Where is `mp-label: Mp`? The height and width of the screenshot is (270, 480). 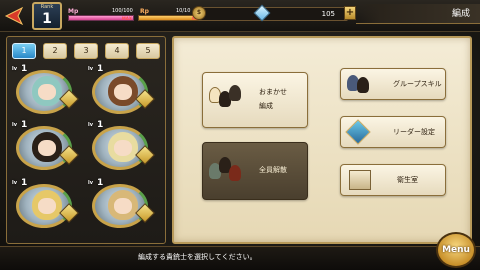 mp-label: Mp is located at coordinates (73, 11).